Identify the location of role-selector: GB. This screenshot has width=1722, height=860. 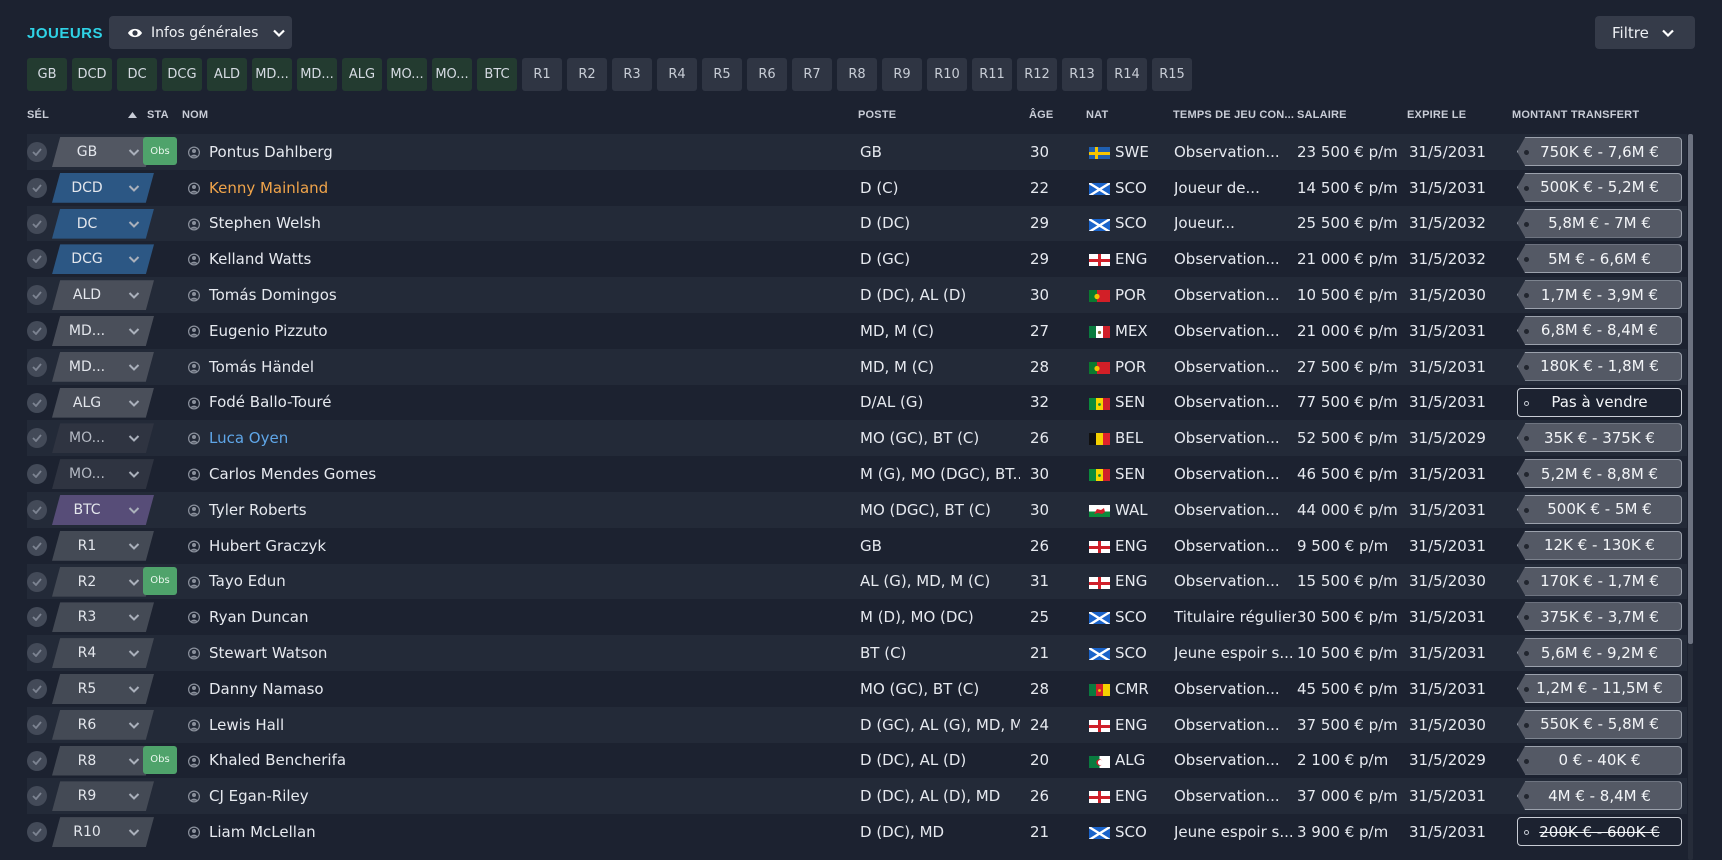
(103, 152).